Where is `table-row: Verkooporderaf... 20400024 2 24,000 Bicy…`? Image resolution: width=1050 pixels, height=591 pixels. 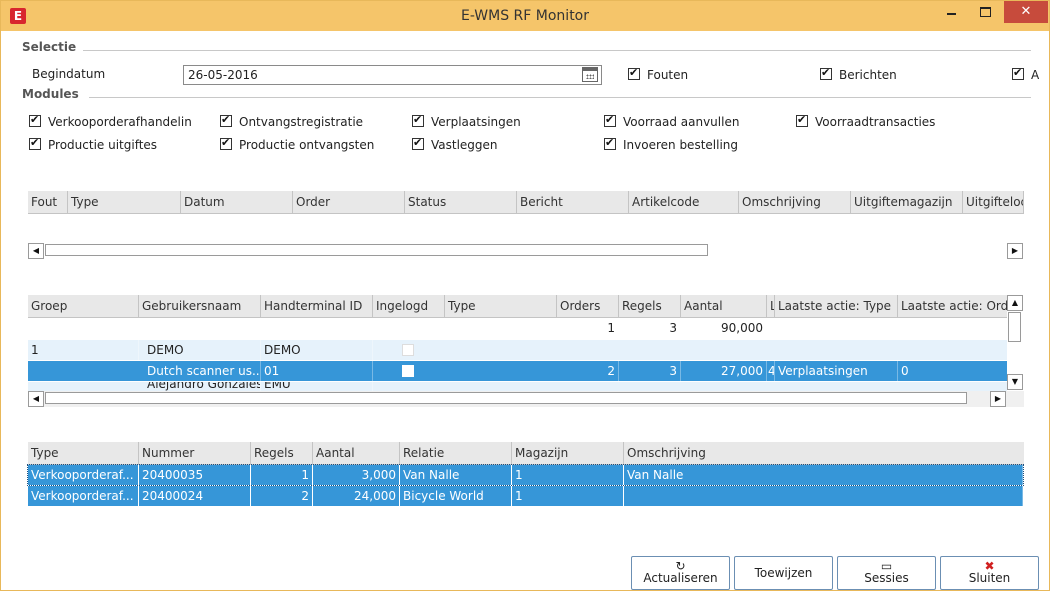 table-row: Verkooporderaf... 20400024 2 24,000 Bicy… is located at coordinates (525, 496).